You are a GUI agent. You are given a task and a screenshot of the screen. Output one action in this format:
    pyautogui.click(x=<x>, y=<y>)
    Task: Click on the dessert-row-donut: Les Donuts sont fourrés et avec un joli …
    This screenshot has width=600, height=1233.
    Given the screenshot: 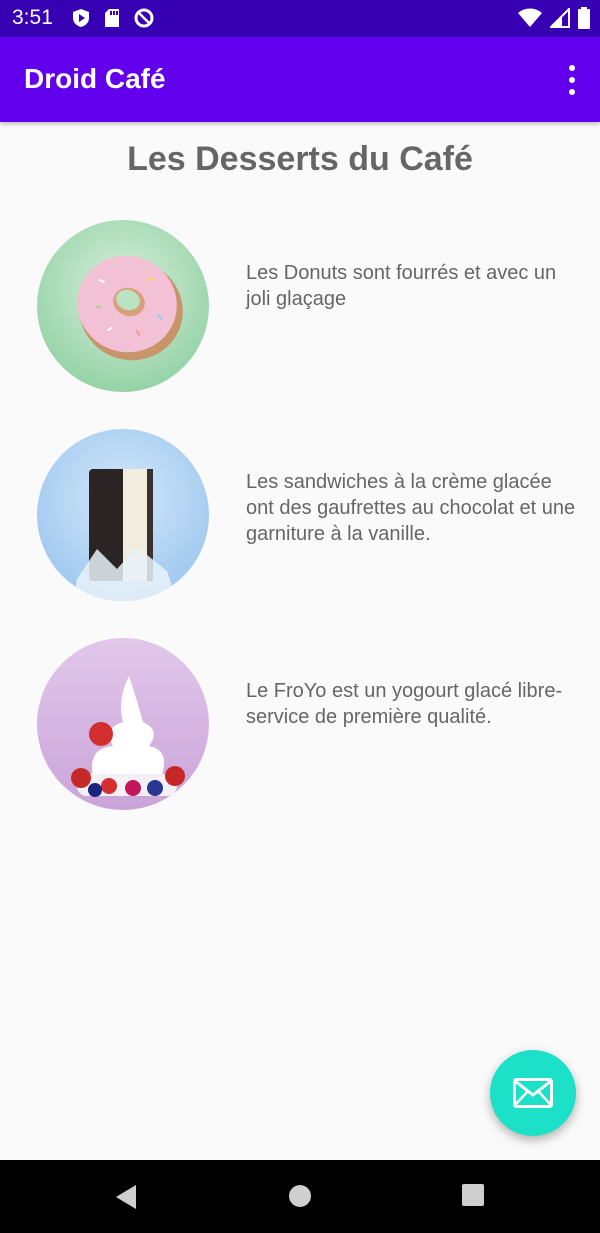 What is the action you would take?
    pyautogui.click(x=300, y=307)
    